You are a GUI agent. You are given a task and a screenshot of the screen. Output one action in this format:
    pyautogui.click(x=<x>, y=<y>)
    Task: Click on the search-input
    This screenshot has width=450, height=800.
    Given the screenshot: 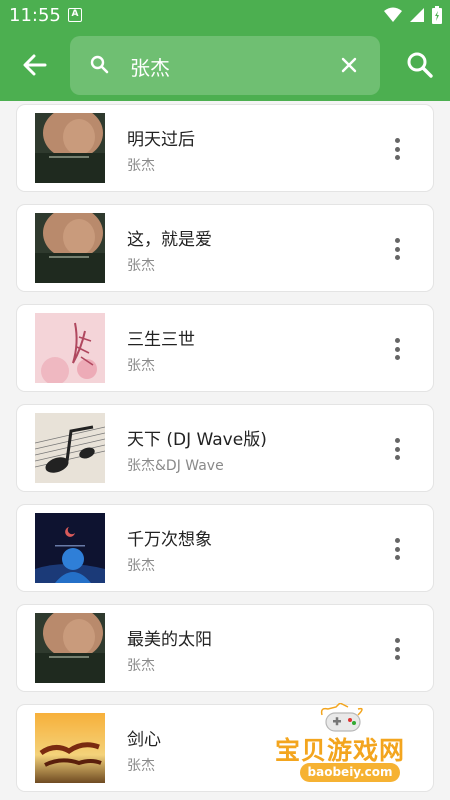 What is the action you would take?
    pyautogui.click(x=232, y=66)
    